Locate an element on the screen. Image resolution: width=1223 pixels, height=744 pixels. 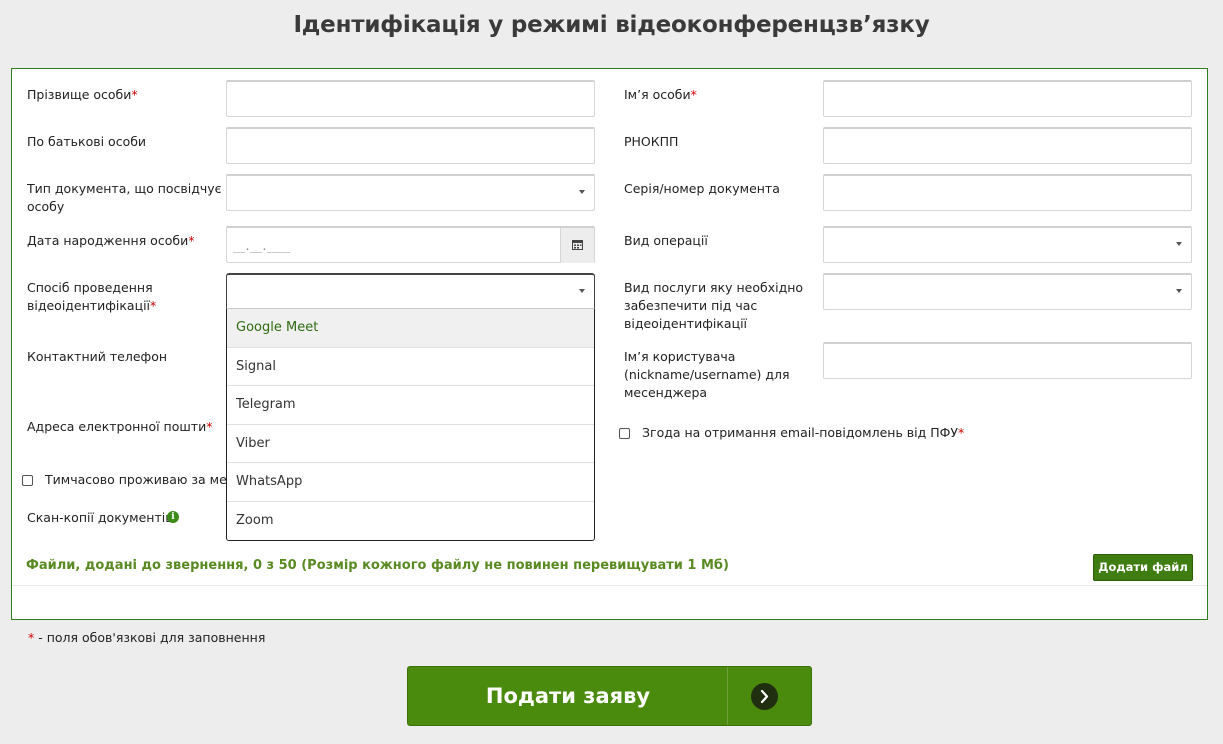
doc-type-label: Тип документа, що посвідчує особу is located at coordinates (124, 197).